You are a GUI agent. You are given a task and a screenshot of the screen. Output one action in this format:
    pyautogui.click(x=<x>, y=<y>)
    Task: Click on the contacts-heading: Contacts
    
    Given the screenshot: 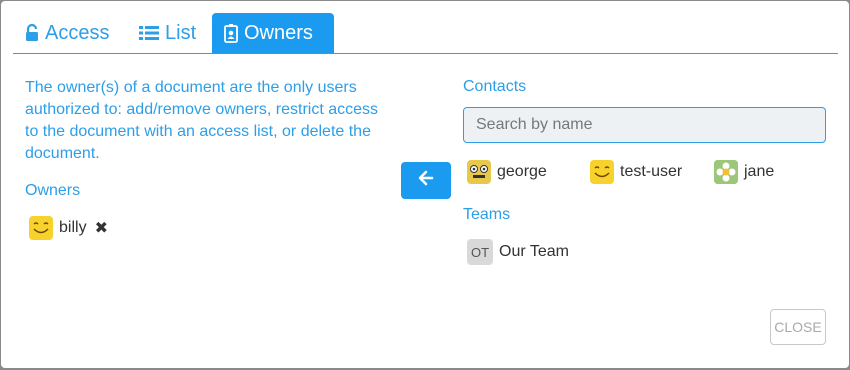 What is the action you would take?
    pyautogui.click(x=495, y=86)
    